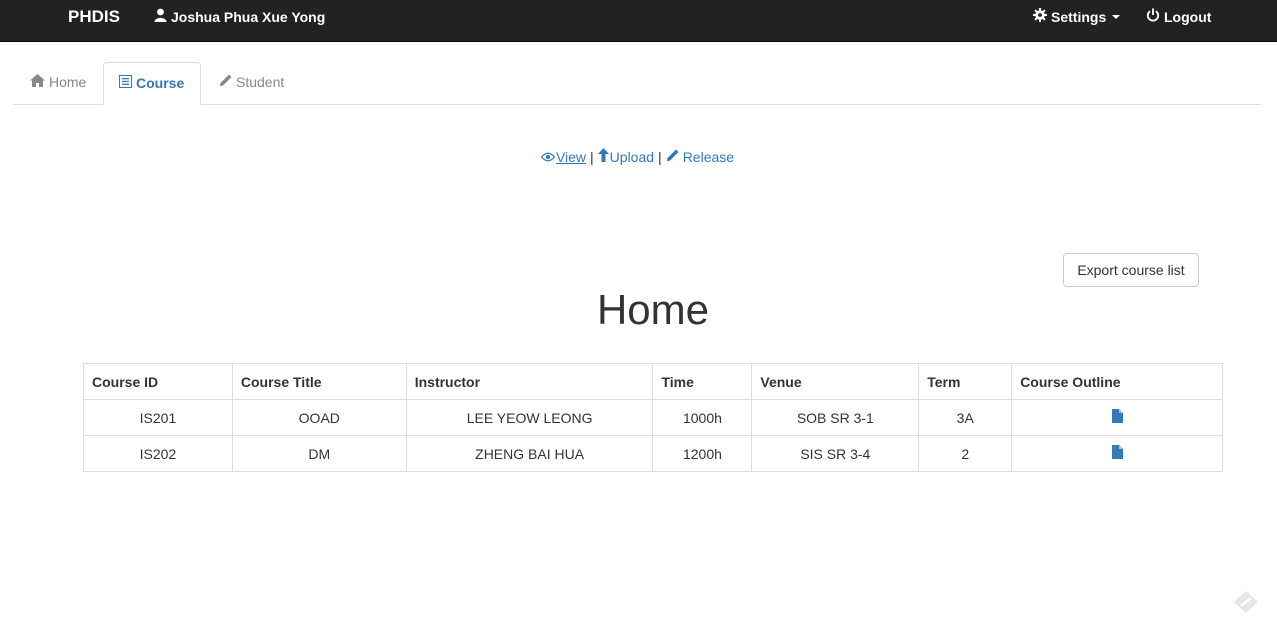 Image resolution: width=1277 pixels, height=630 pixels. I want to click on header-course-id: Course ID, so click(158, 381).